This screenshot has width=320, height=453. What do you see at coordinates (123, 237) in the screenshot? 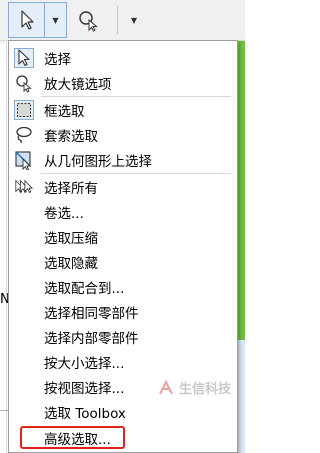
I see `menu-item-select-suppressed: 选取压缩` at bounding box center [123, 237].